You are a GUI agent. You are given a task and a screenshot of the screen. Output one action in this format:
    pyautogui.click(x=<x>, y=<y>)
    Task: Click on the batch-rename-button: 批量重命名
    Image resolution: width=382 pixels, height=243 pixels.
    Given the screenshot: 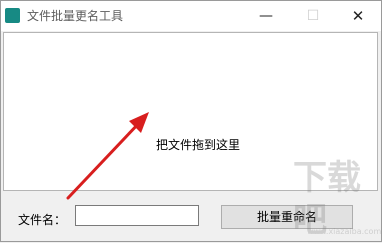 What is the action you would take?
    pyautogui.click(x=287, y=217)
    